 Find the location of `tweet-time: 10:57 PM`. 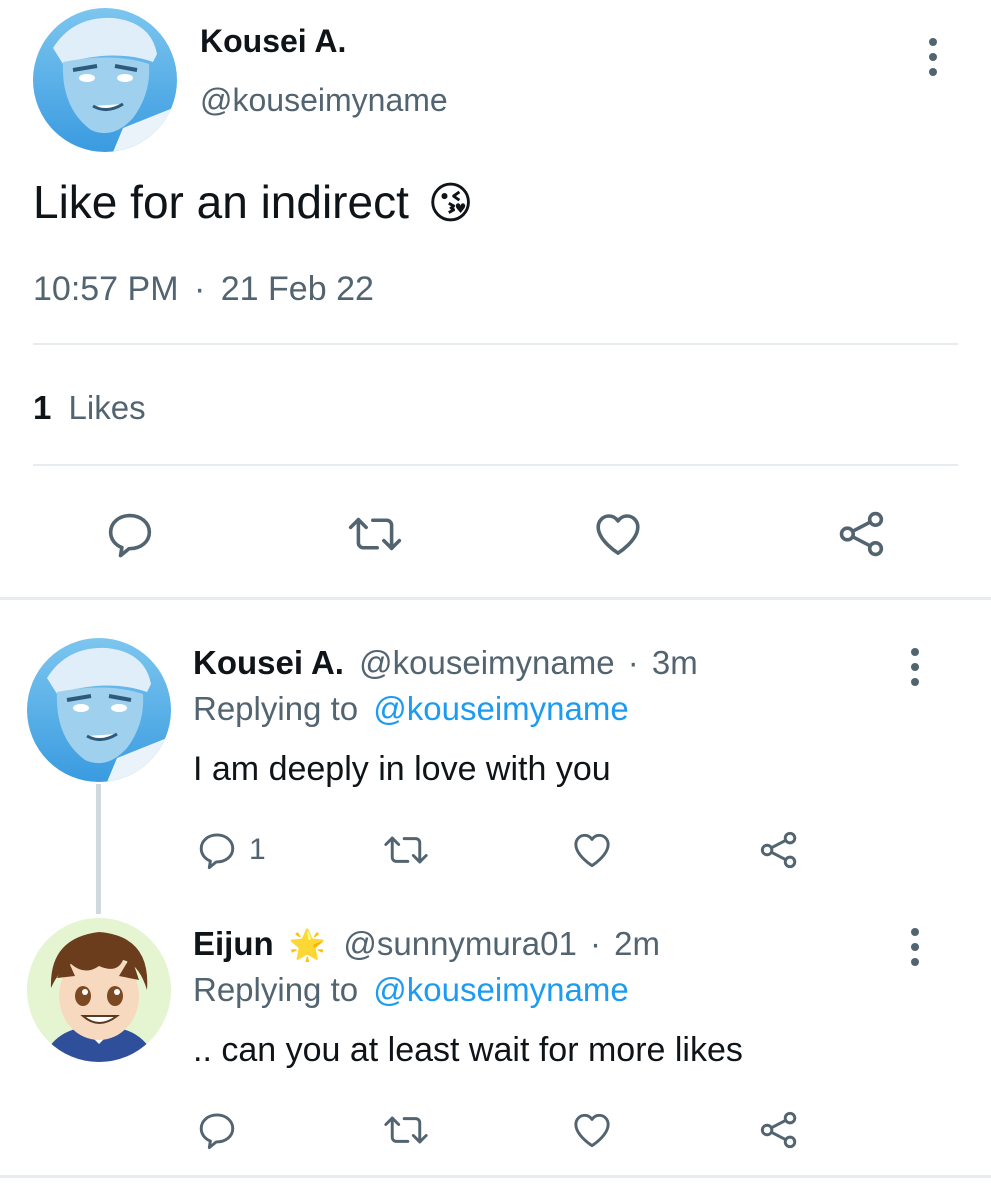

tweet-time: 10:57 PM is located at coordinates (106, 289).